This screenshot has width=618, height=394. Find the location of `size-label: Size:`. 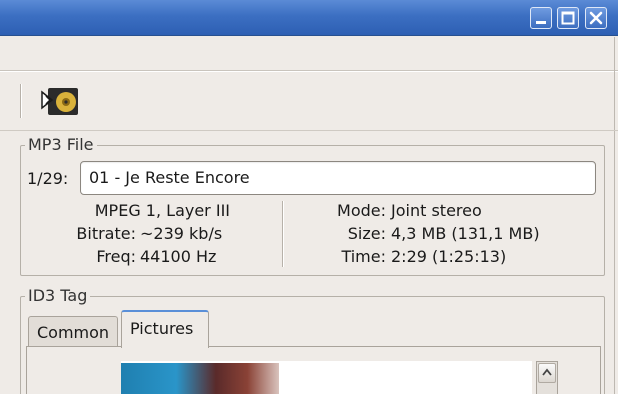

size-label: Size: is located at coordinates (366, 233).